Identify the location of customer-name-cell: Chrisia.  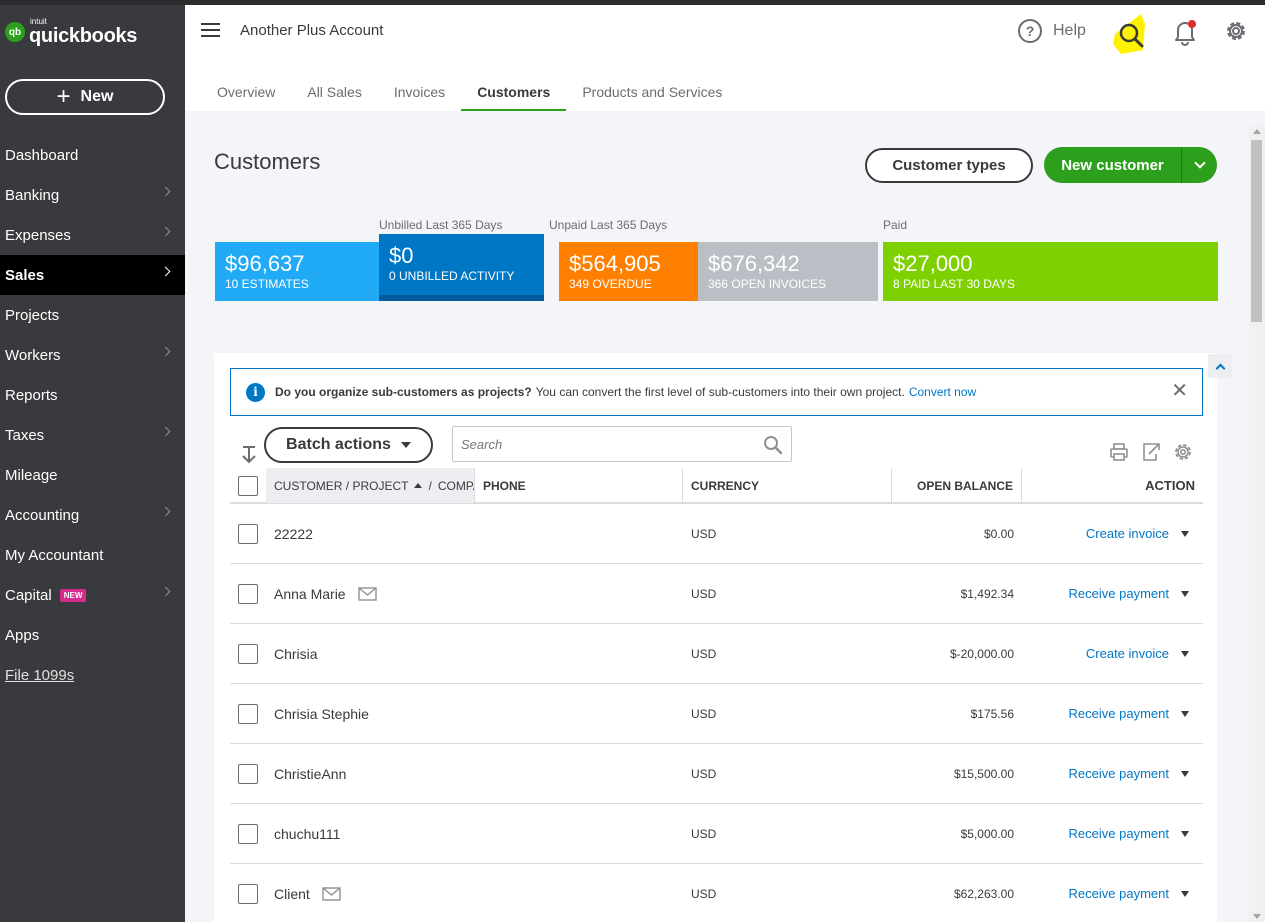
(370, 654).